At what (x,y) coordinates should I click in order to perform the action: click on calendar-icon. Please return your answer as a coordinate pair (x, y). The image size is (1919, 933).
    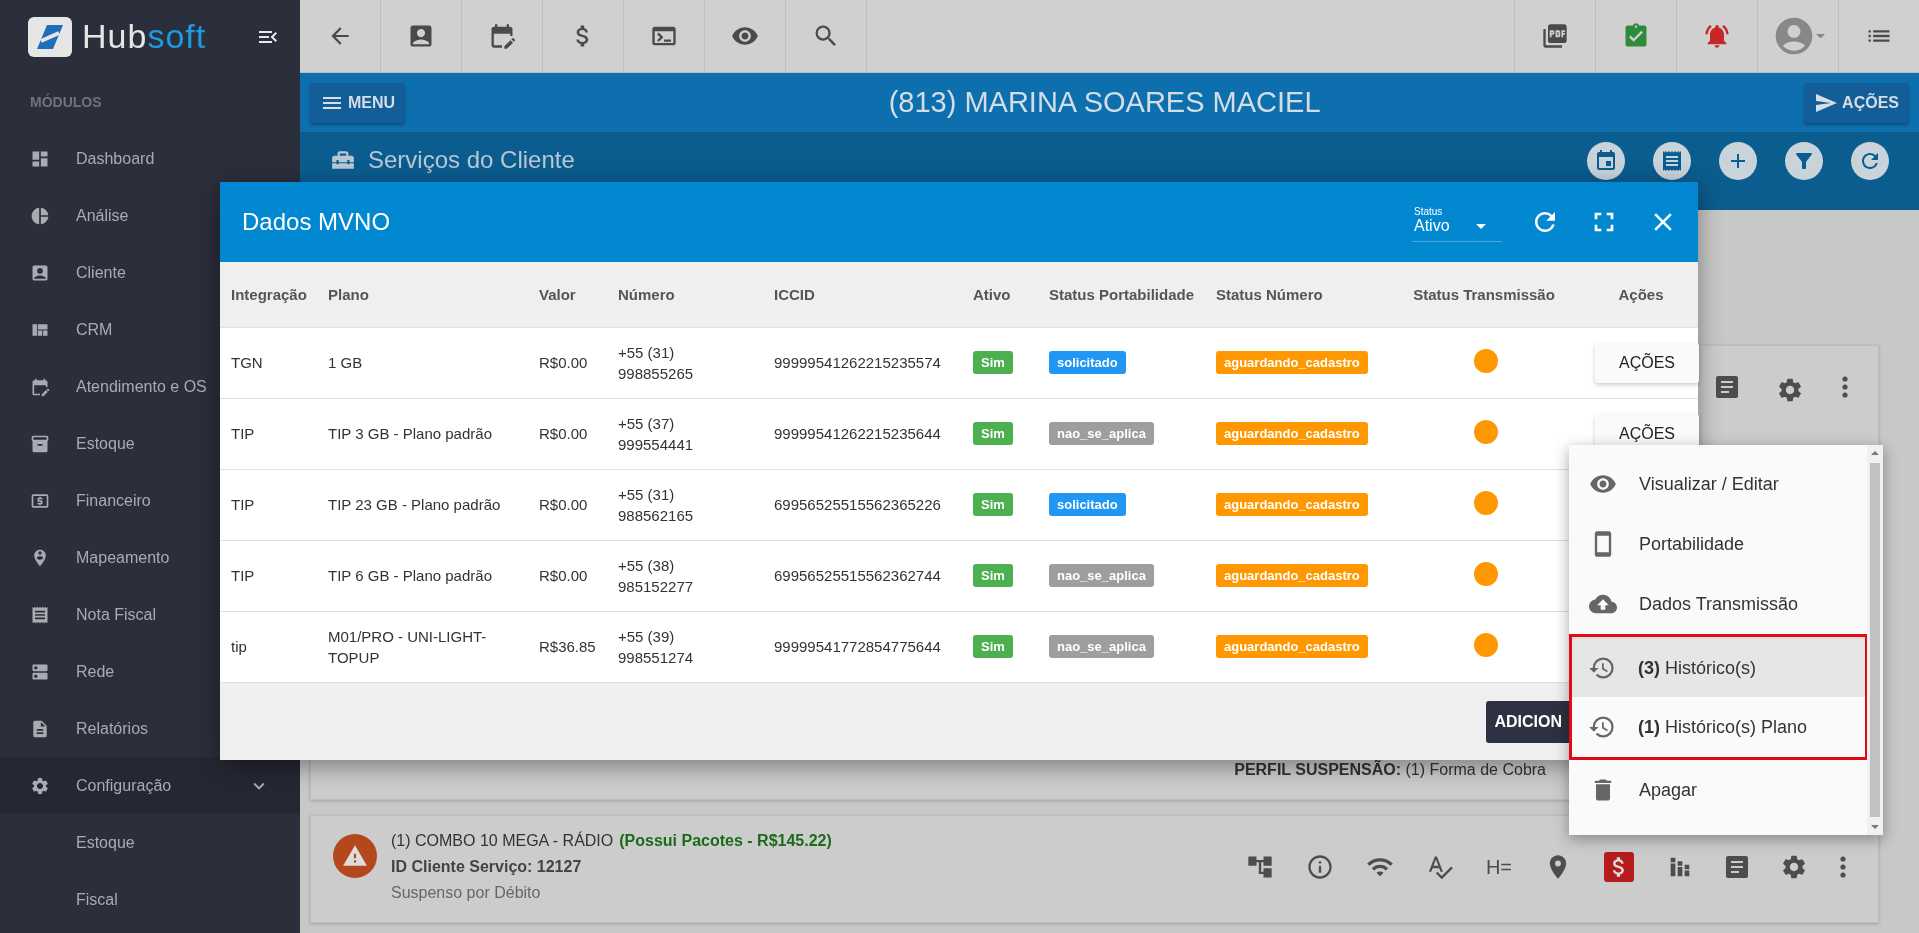
    Looking at the image, I should click on (1606, 161).